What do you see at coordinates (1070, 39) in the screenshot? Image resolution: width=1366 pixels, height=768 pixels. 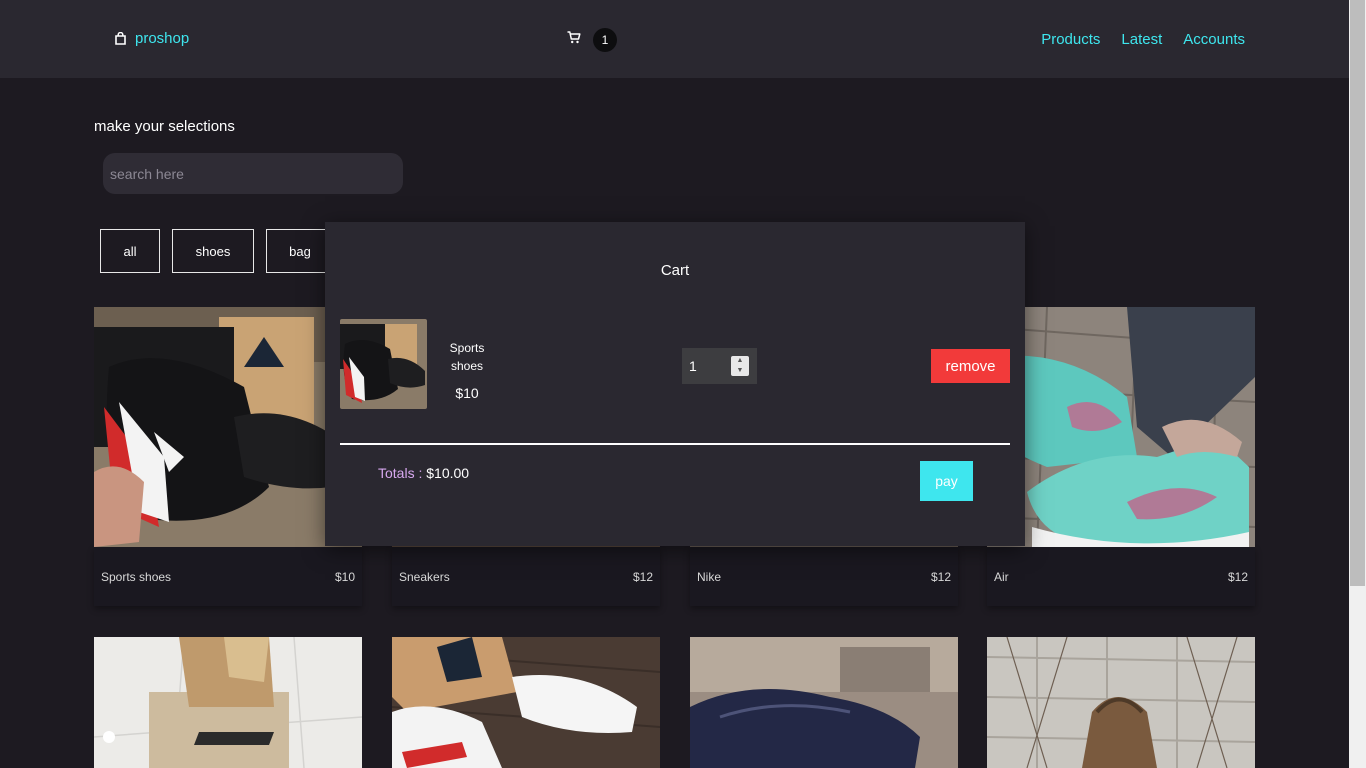 I see `nav-link-products: Products` at bounding box center [1070, 39].